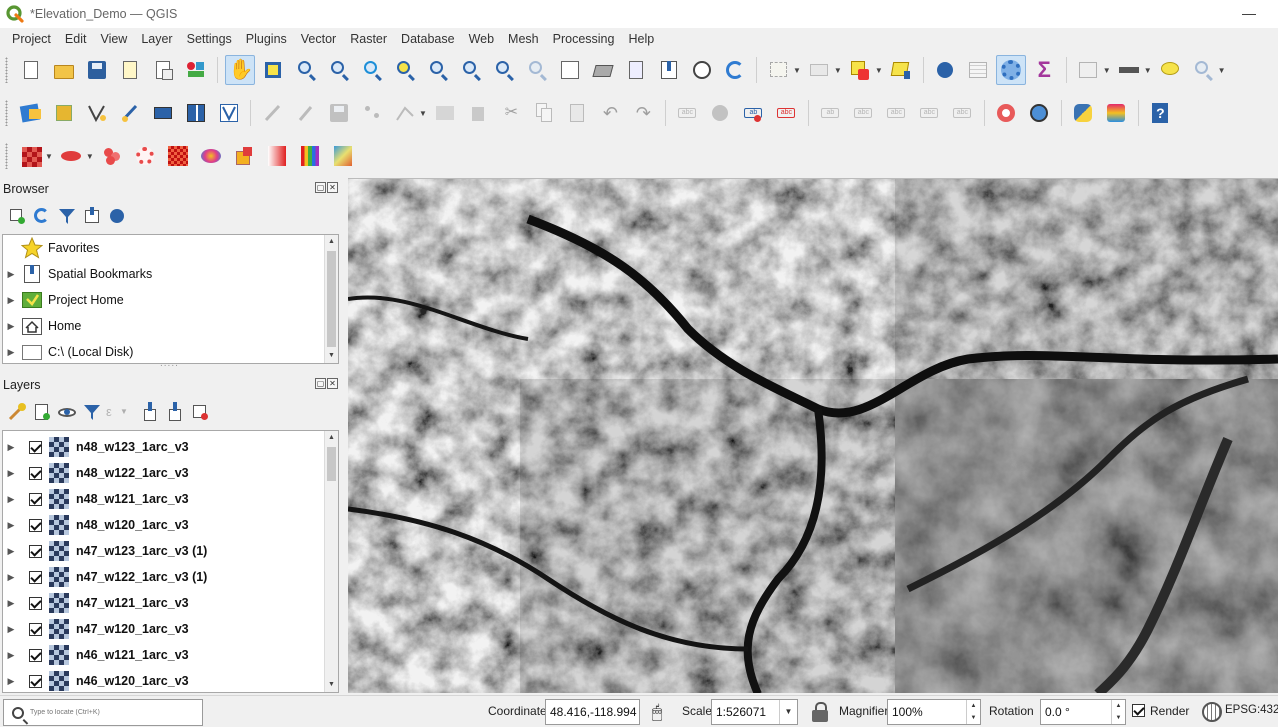 The image size is (1278, 727). I want to click on layer-row: ▶ n48_w120_1arc_v3, so click(170, 525).